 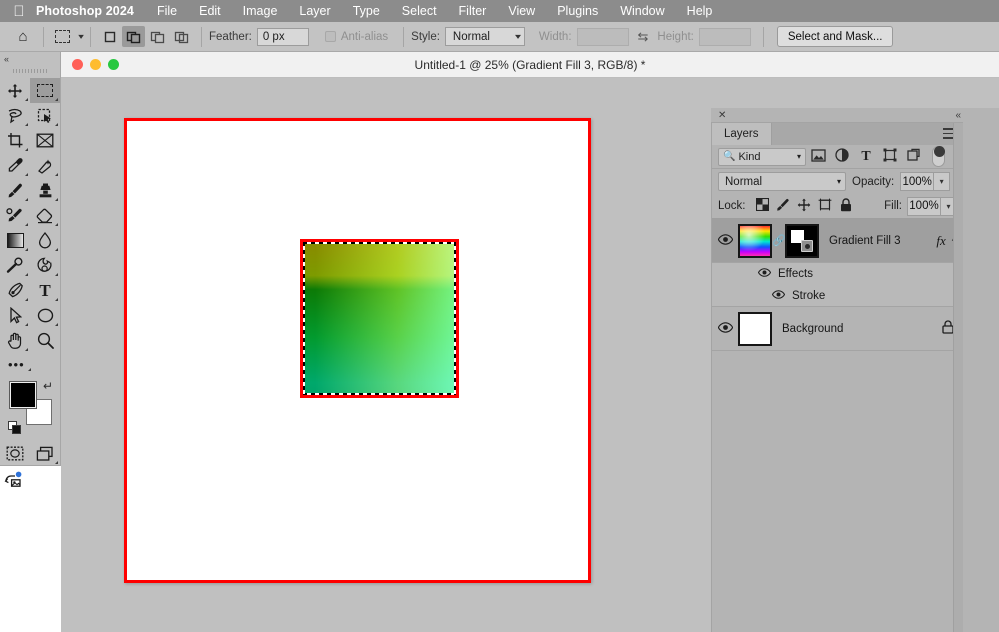 I want to click on move-tool, so click(x=15, y=90).